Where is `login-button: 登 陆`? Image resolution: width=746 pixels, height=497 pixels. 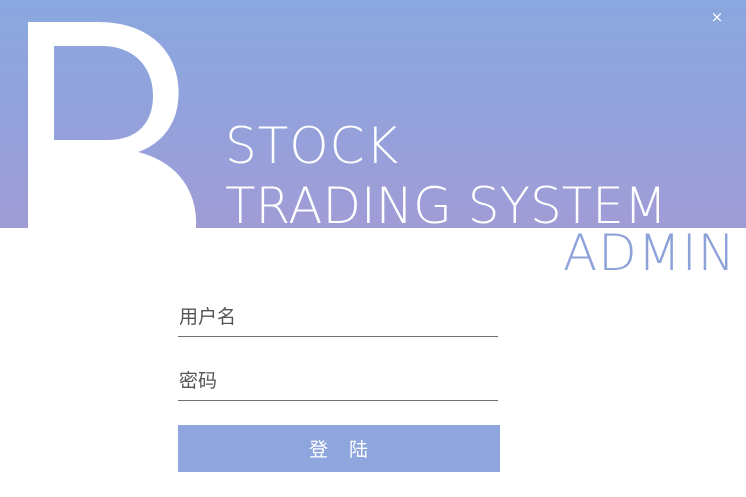 login-button: 登 陆 is located at coordinates (339, 448).